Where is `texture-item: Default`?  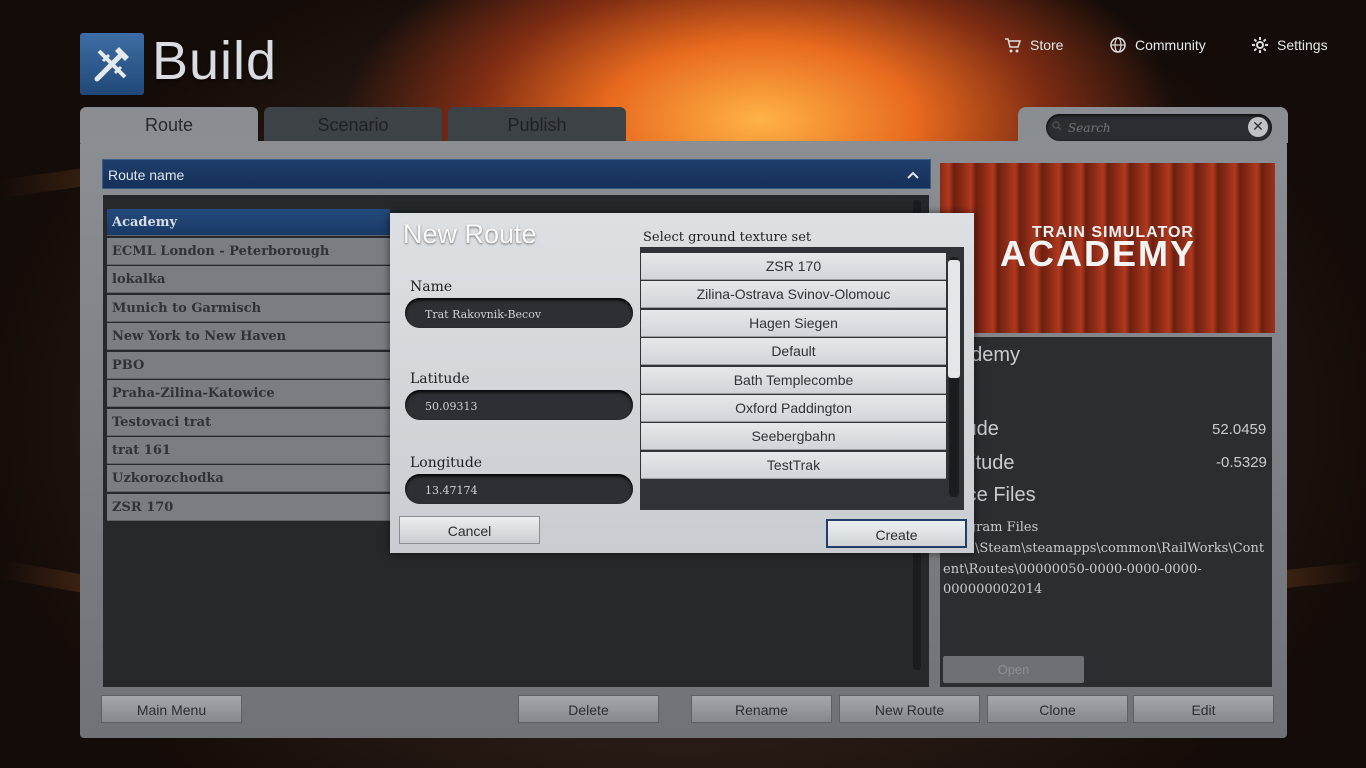
texture-item: Default is located at coordinates (793, 351).